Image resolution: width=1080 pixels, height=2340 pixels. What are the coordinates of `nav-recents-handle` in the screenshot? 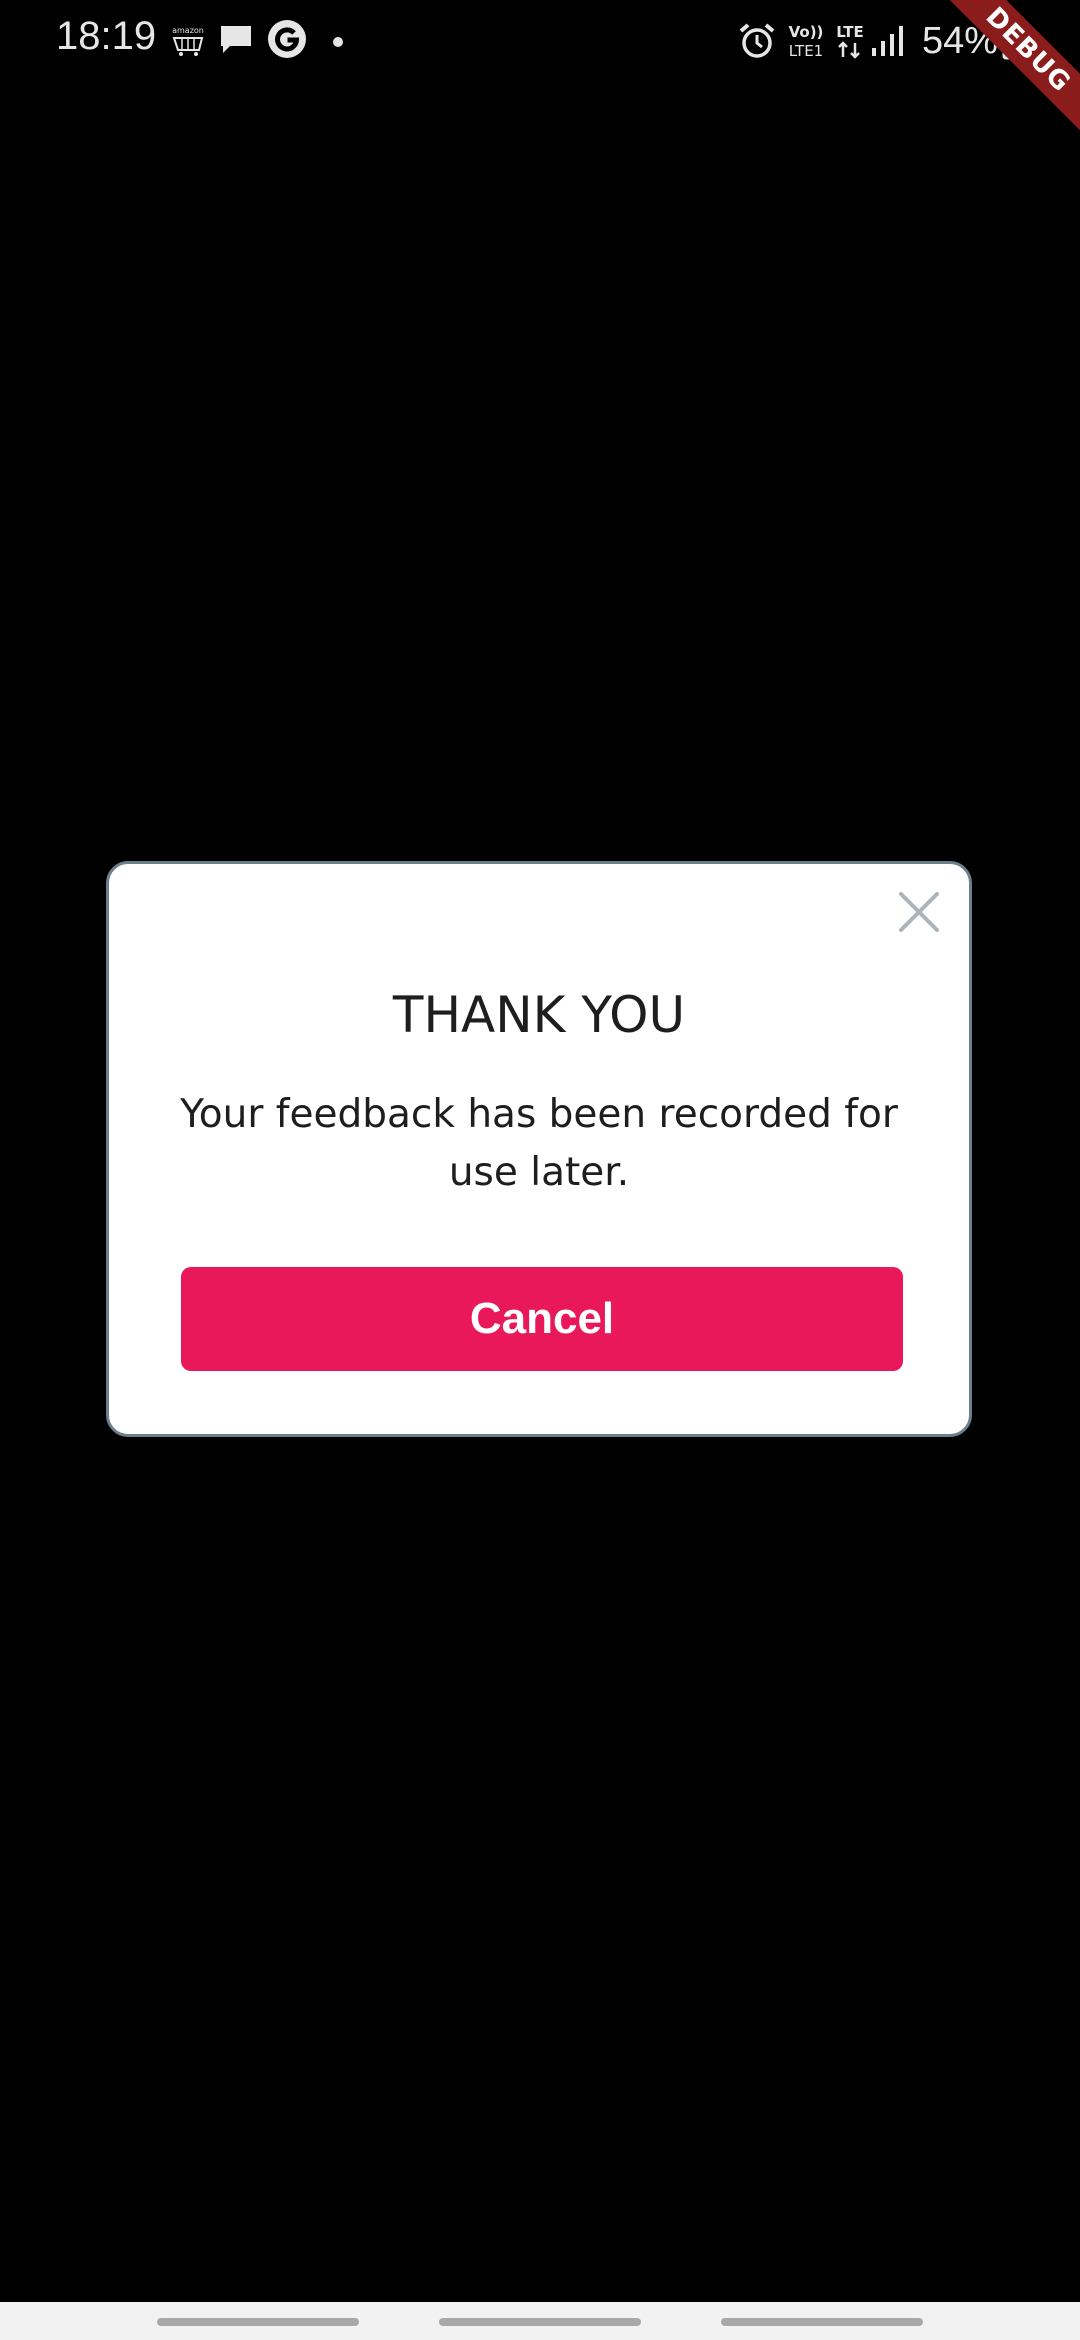 It's located at (258, 2322).